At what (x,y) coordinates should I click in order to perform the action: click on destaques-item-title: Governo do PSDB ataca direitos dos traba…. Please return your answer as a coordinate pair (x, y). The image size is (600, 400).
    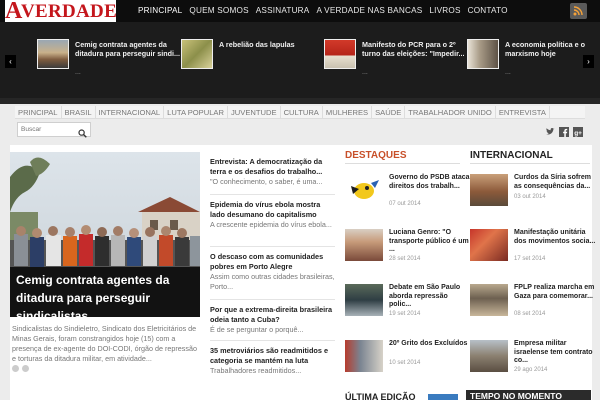
    Looking at the image, I should click on (430, 182).